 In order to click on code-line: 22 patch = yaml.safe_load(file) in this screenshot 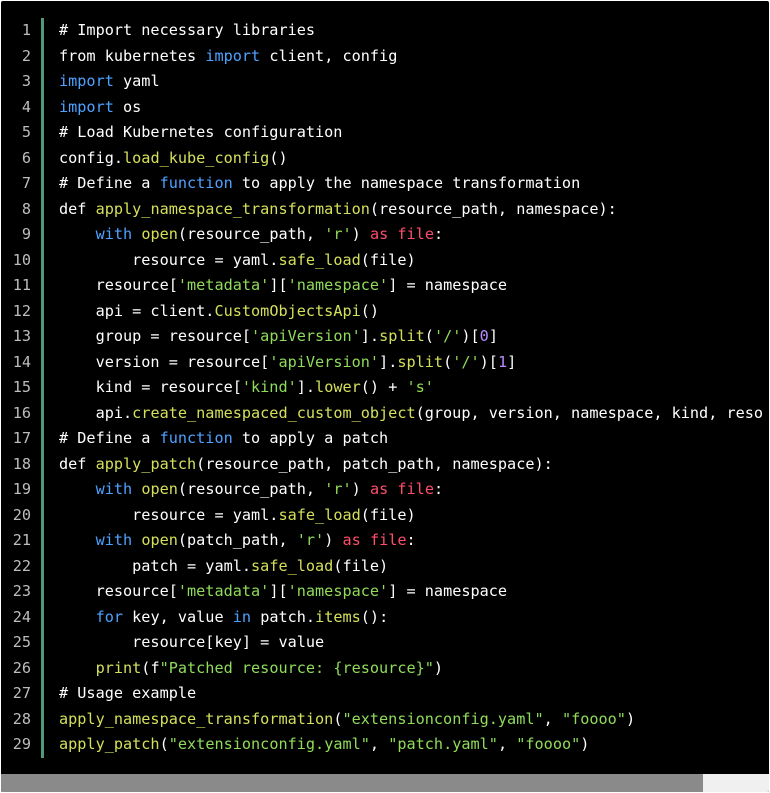, I will do `click(385, 567)`.